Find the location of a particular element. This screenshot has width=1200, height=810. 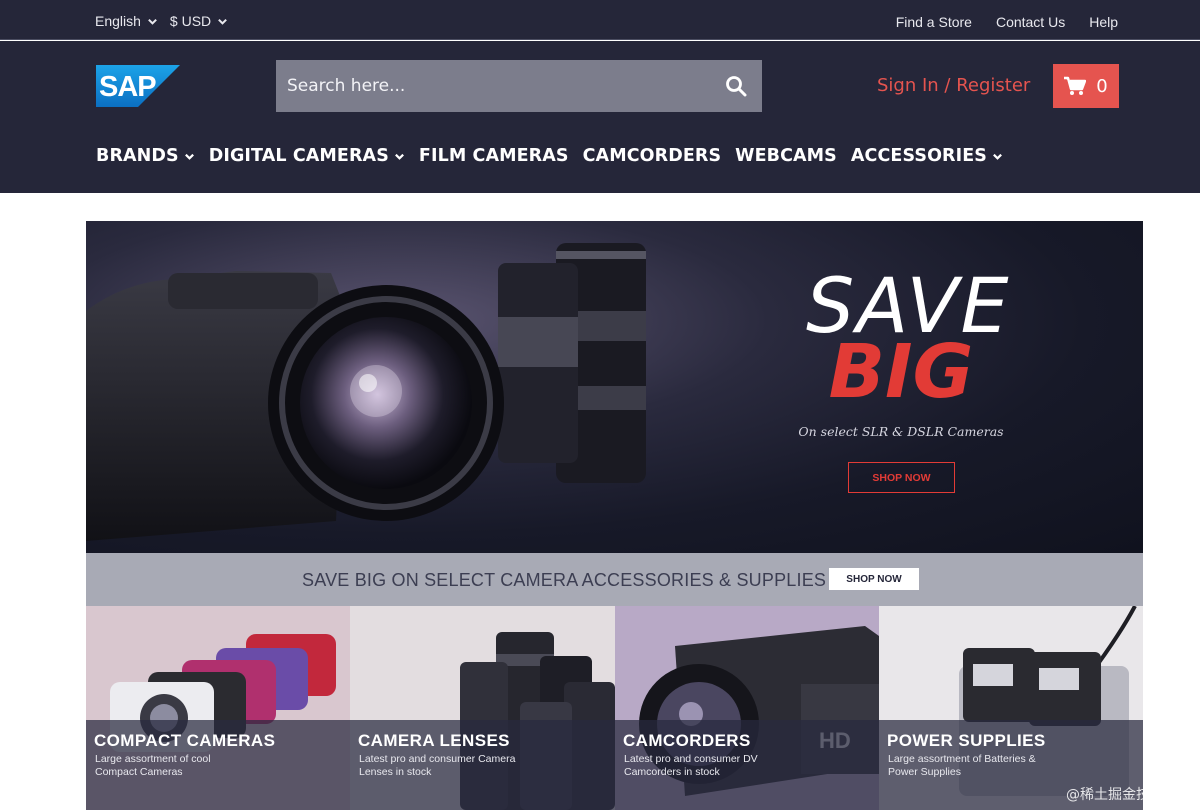

promo-shop-now-button: SHOP NOW is located at coordinates (874, 579).